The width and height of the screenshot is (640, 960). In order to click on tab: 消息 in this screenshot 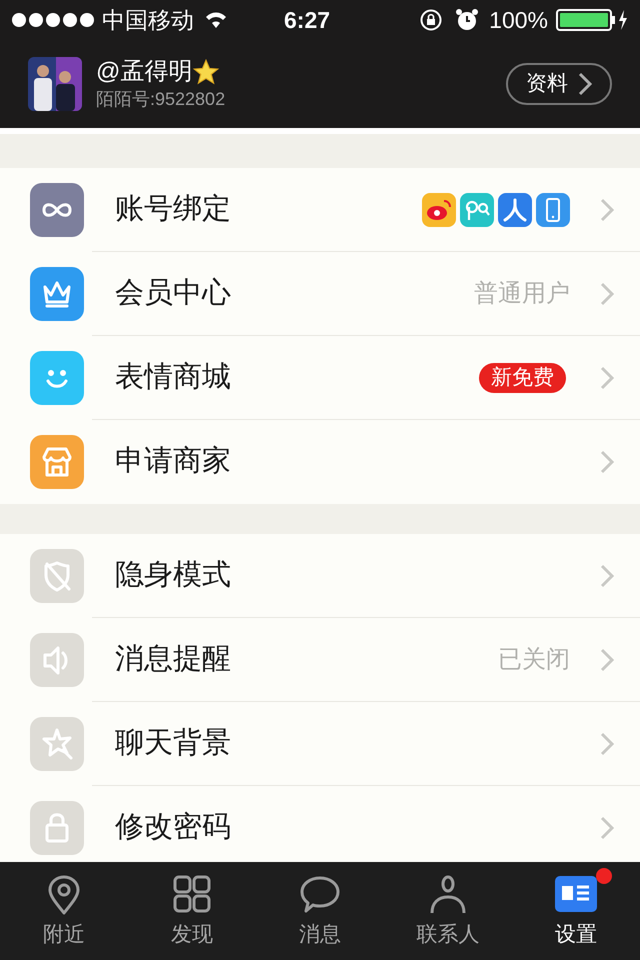, I will do `click(320, 911)`.